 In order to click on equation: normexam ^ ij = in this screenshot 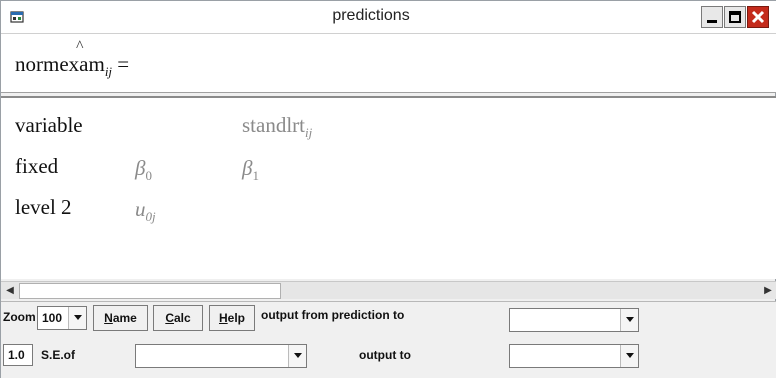, I will do `click(72, 59)`.